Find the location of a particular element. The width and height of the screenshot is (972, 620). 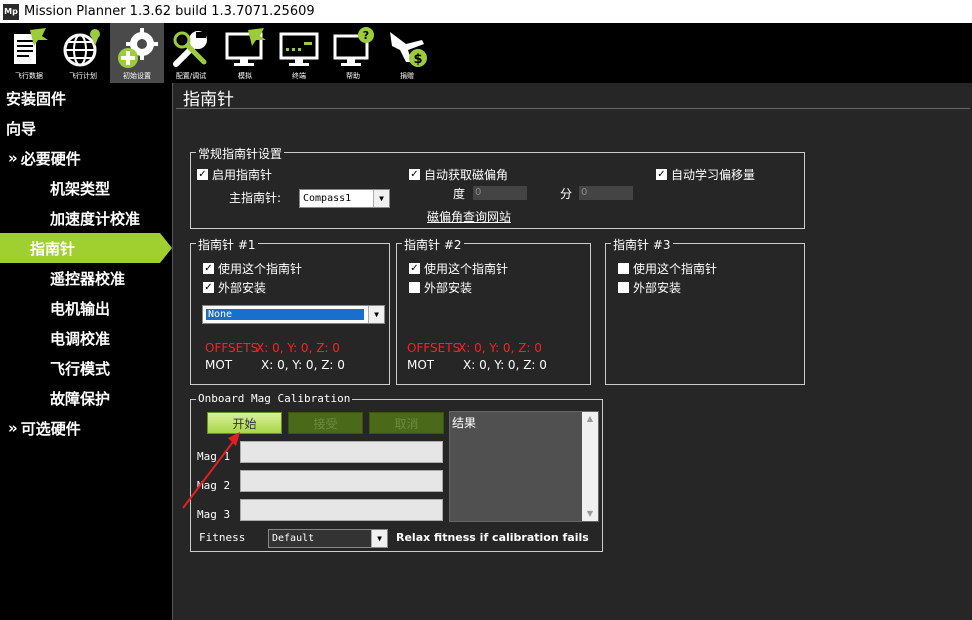

toolbar-help: ? 帮助 is located at coordinates (353, 53).